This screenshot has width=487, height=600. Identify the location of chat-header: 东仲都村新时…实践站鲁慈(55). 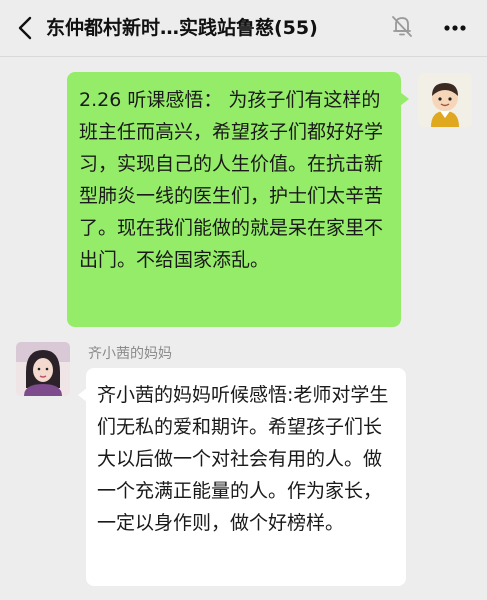
(243, 28).